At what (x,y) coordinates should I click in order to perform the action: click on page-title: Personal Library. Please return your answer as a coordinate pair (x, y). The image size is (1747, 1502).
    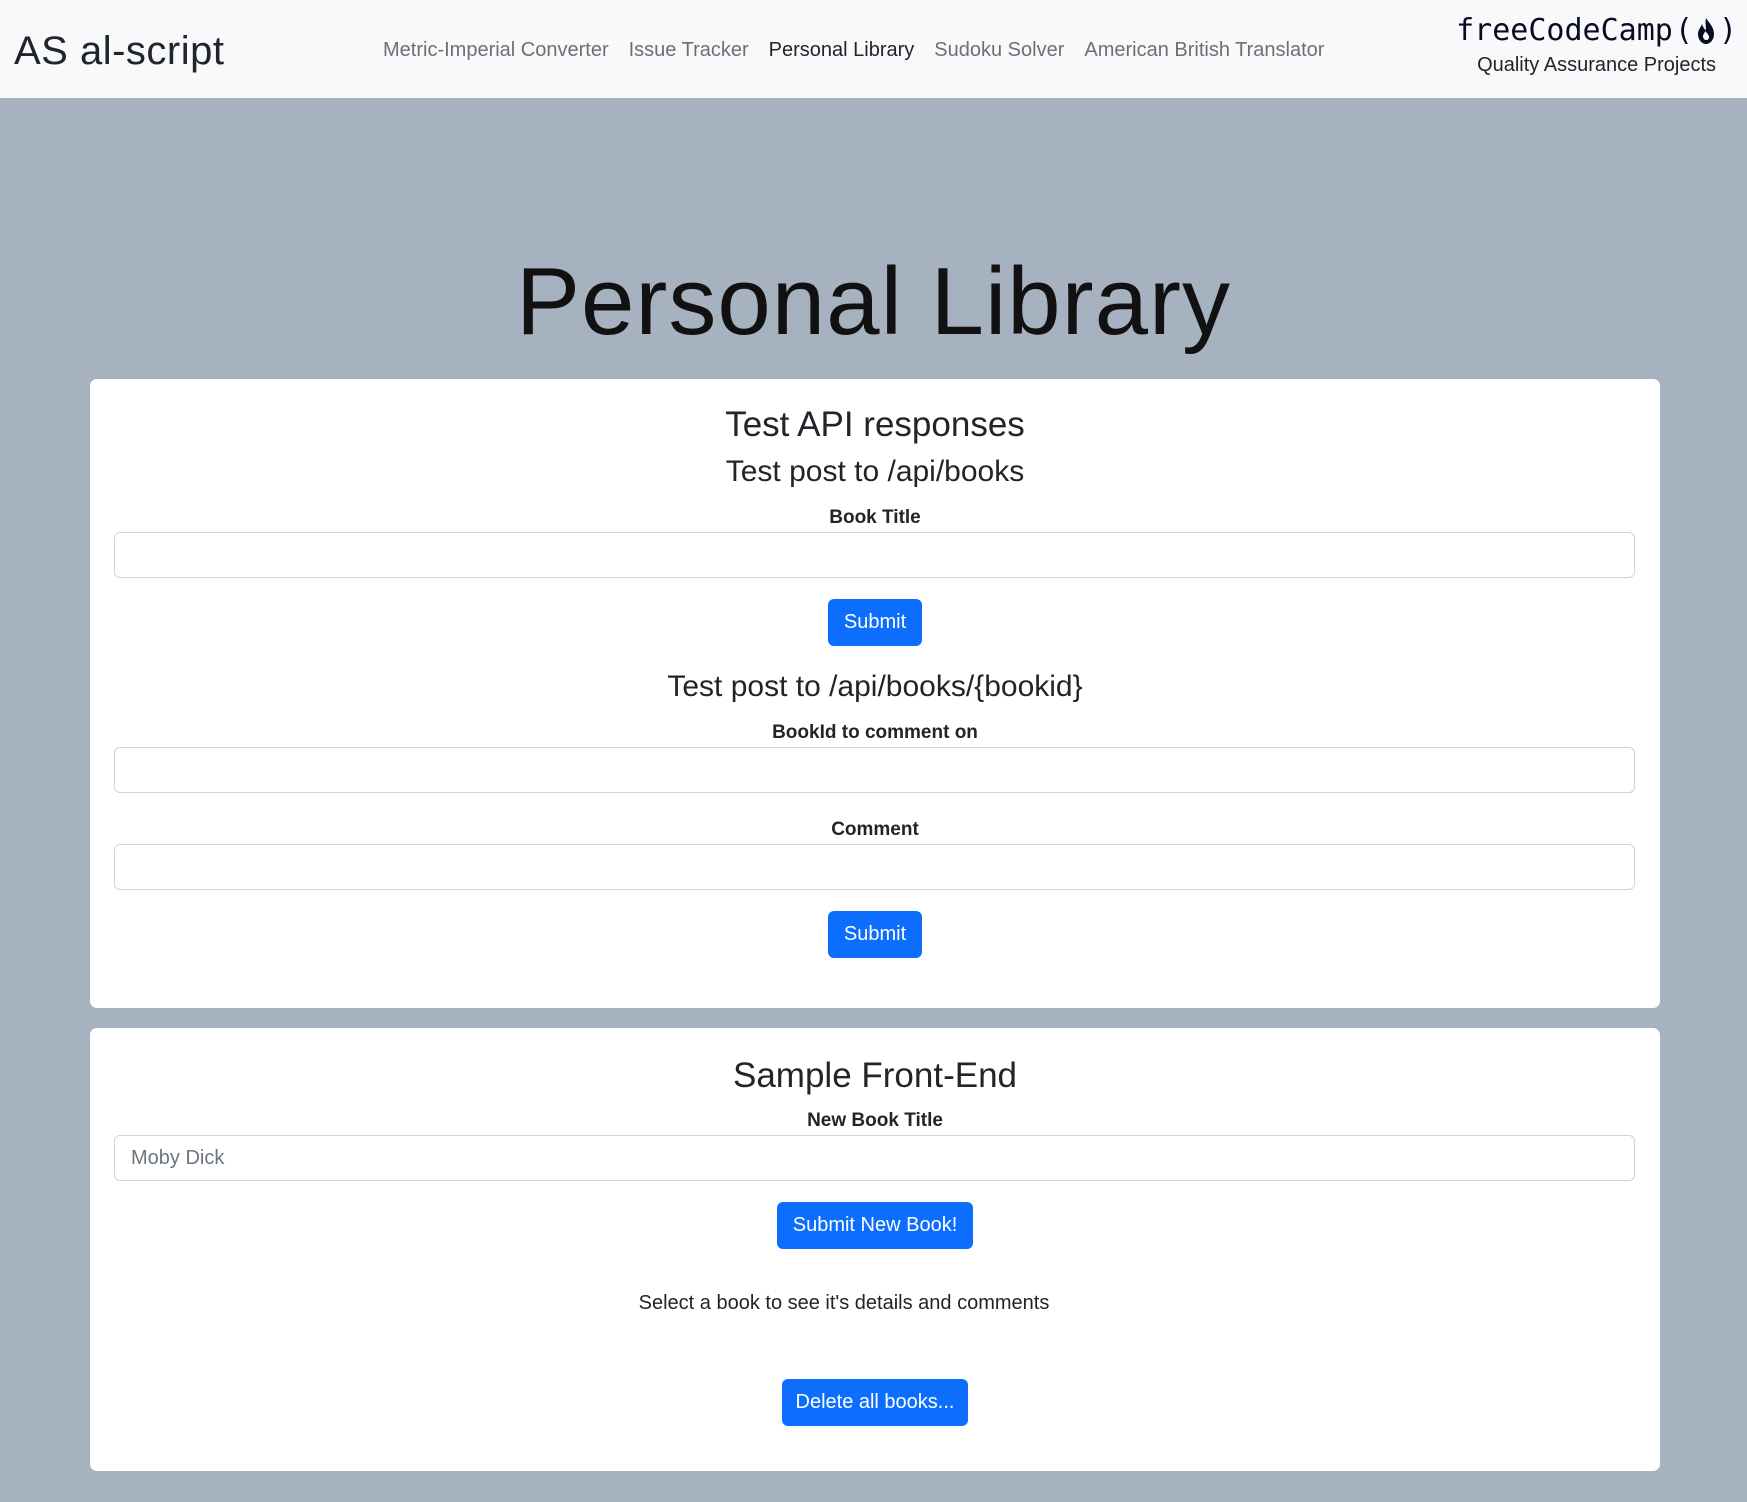
    Looking at the image, I should click on (873, 301).